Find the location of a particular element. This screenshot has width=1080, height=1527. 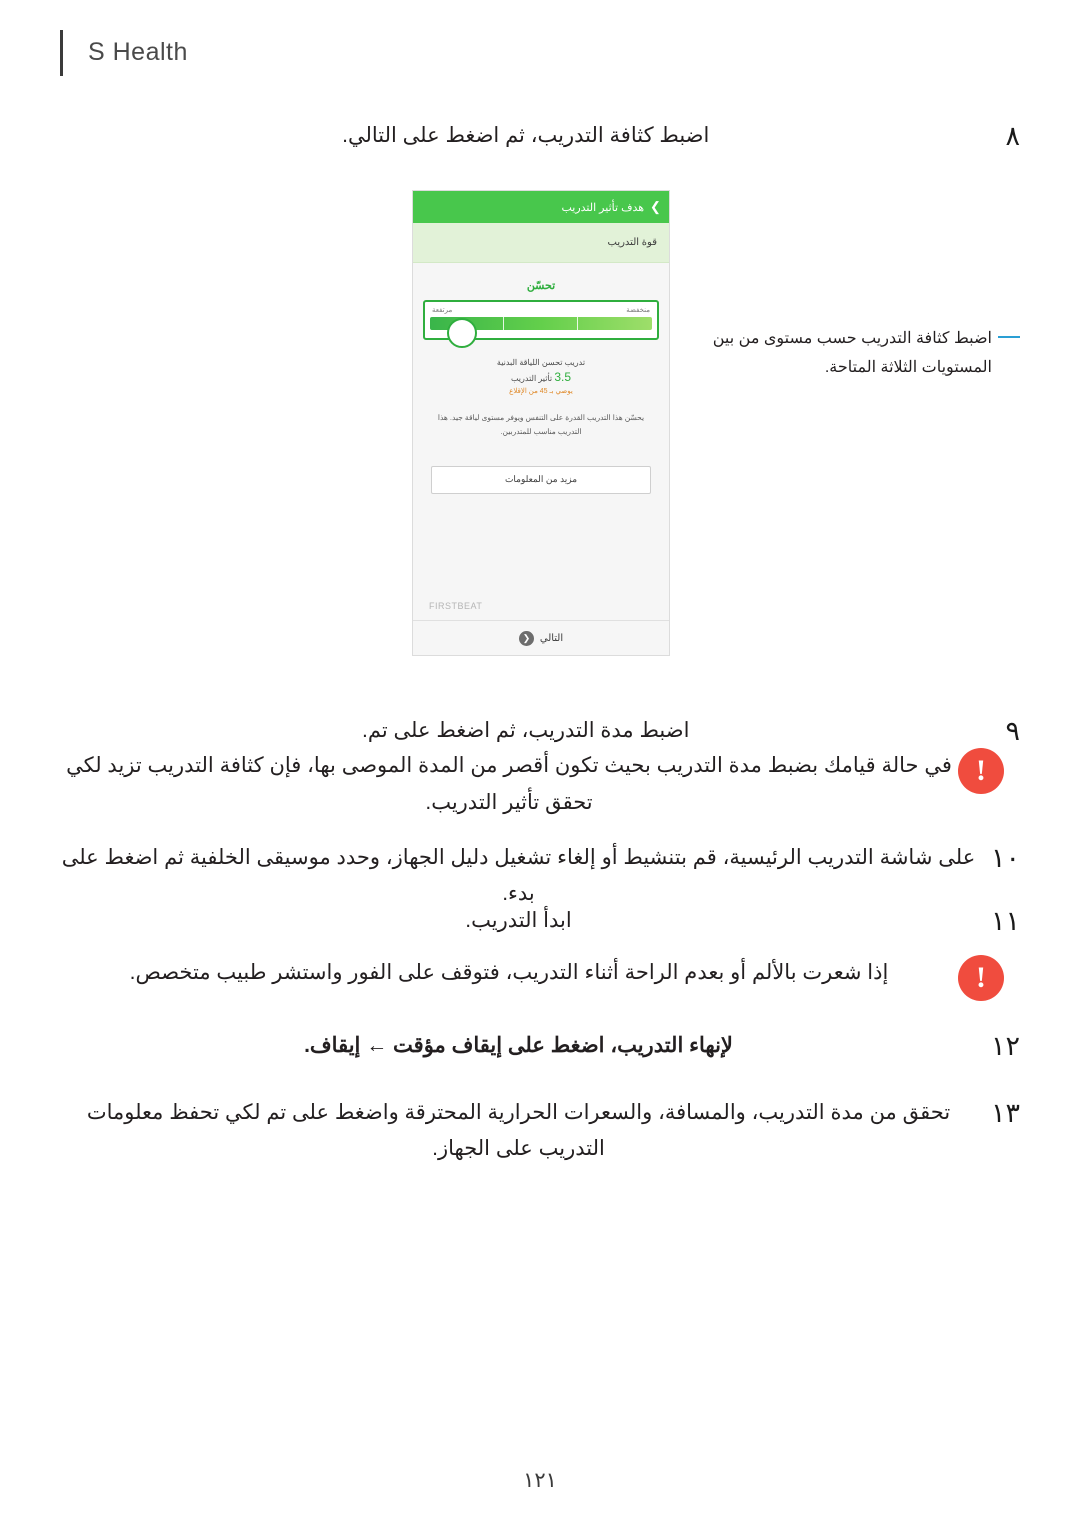

step-8-text: اضبط كثافة التدريب، ثم اضغط على التالي. is located at coordinates (526, 135).